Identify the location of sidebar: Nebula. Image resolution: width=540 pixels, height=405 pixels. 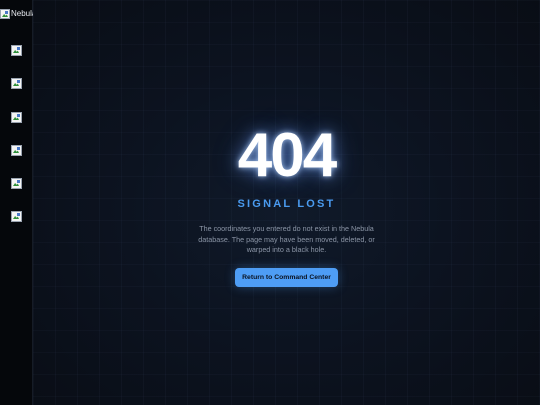
(18, 202).